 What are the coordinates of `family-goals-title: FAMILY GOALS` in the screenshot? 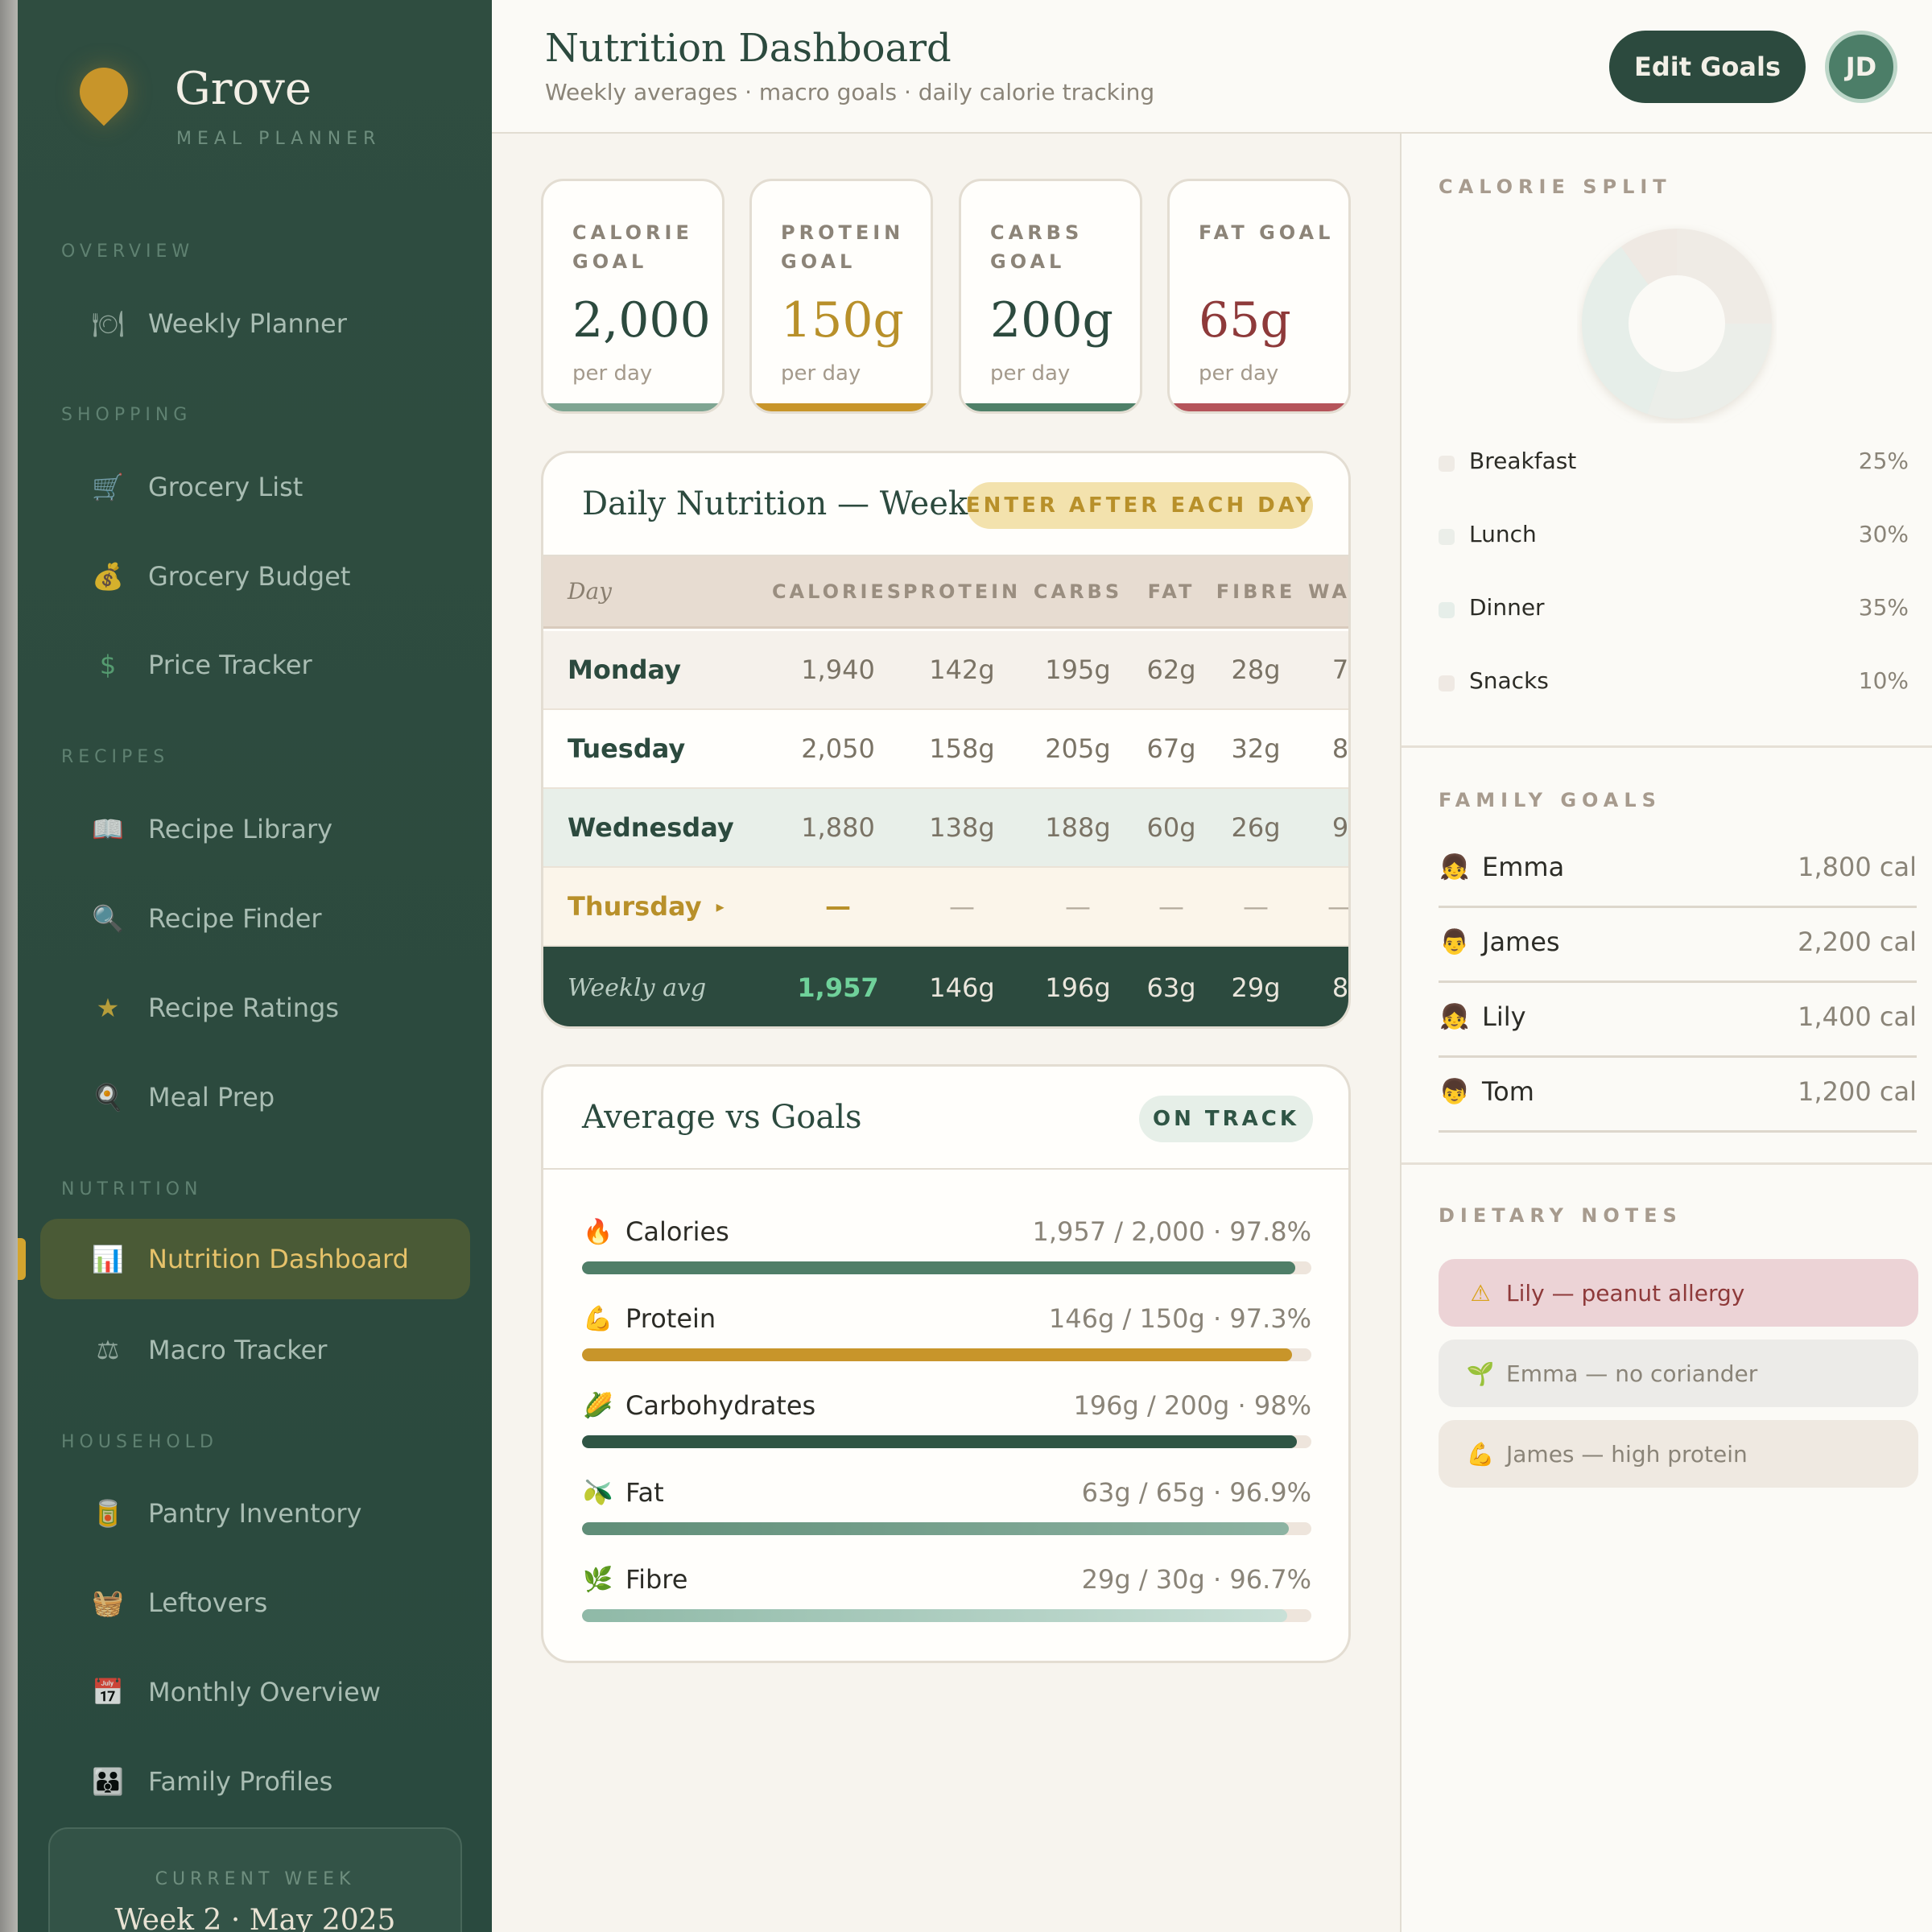 It's located at (1550, 800).